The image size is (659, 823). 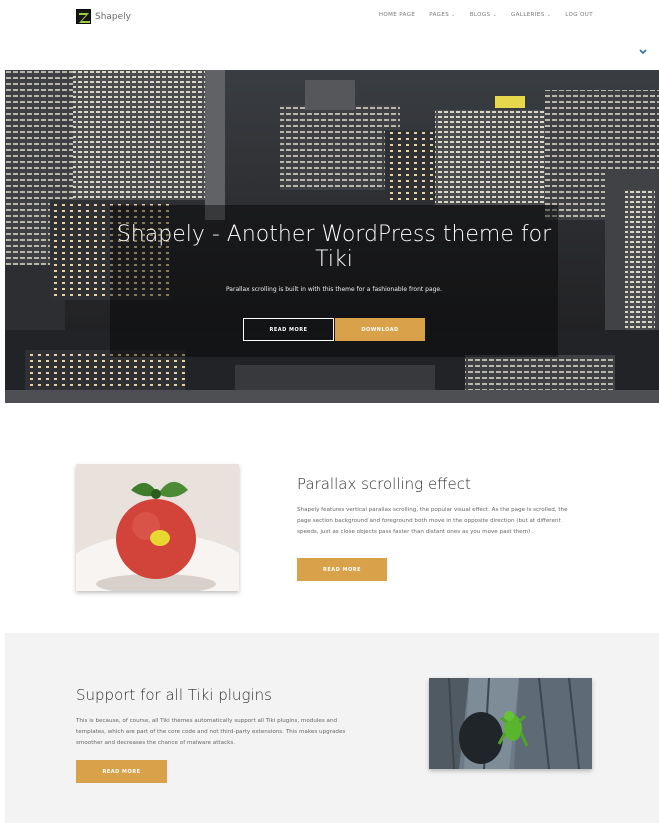 What do you see at coordinates (510, 723) in the screenshot?
I see `frog-on-tree-image` at bounding box center [510, 723].